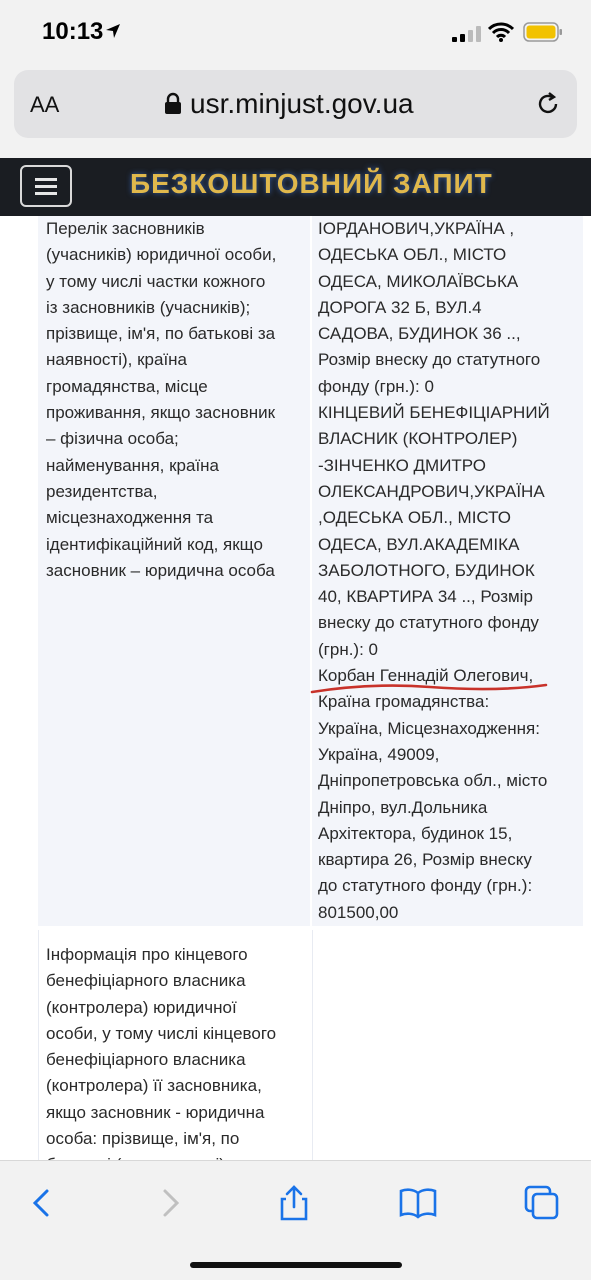 This screenshot has height=1280, width=591. I want to click on text-line: ДОРОГА 32 Б, ВУЛ.4, so click(400, 307).